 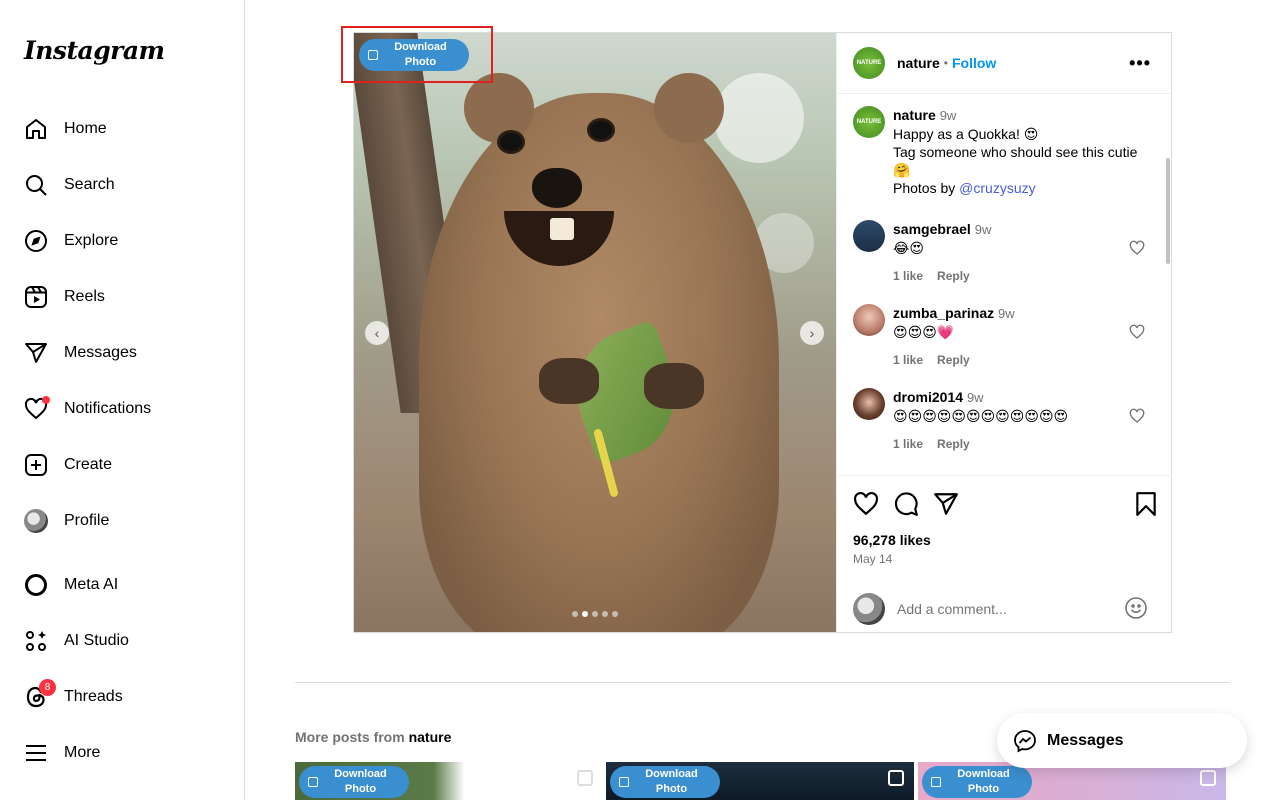 What do you see at coordinates (689, 108) in the screenshot?
I see `photo-quokka-ear` at bounding box center [689, 108].